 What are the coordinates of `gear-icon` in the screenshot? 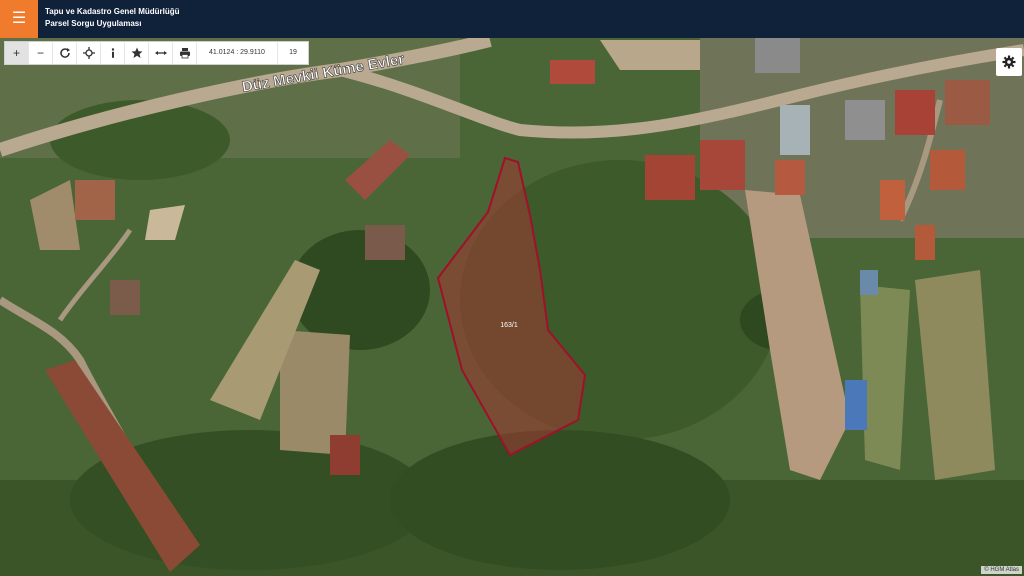 It's located at (1009, 62).